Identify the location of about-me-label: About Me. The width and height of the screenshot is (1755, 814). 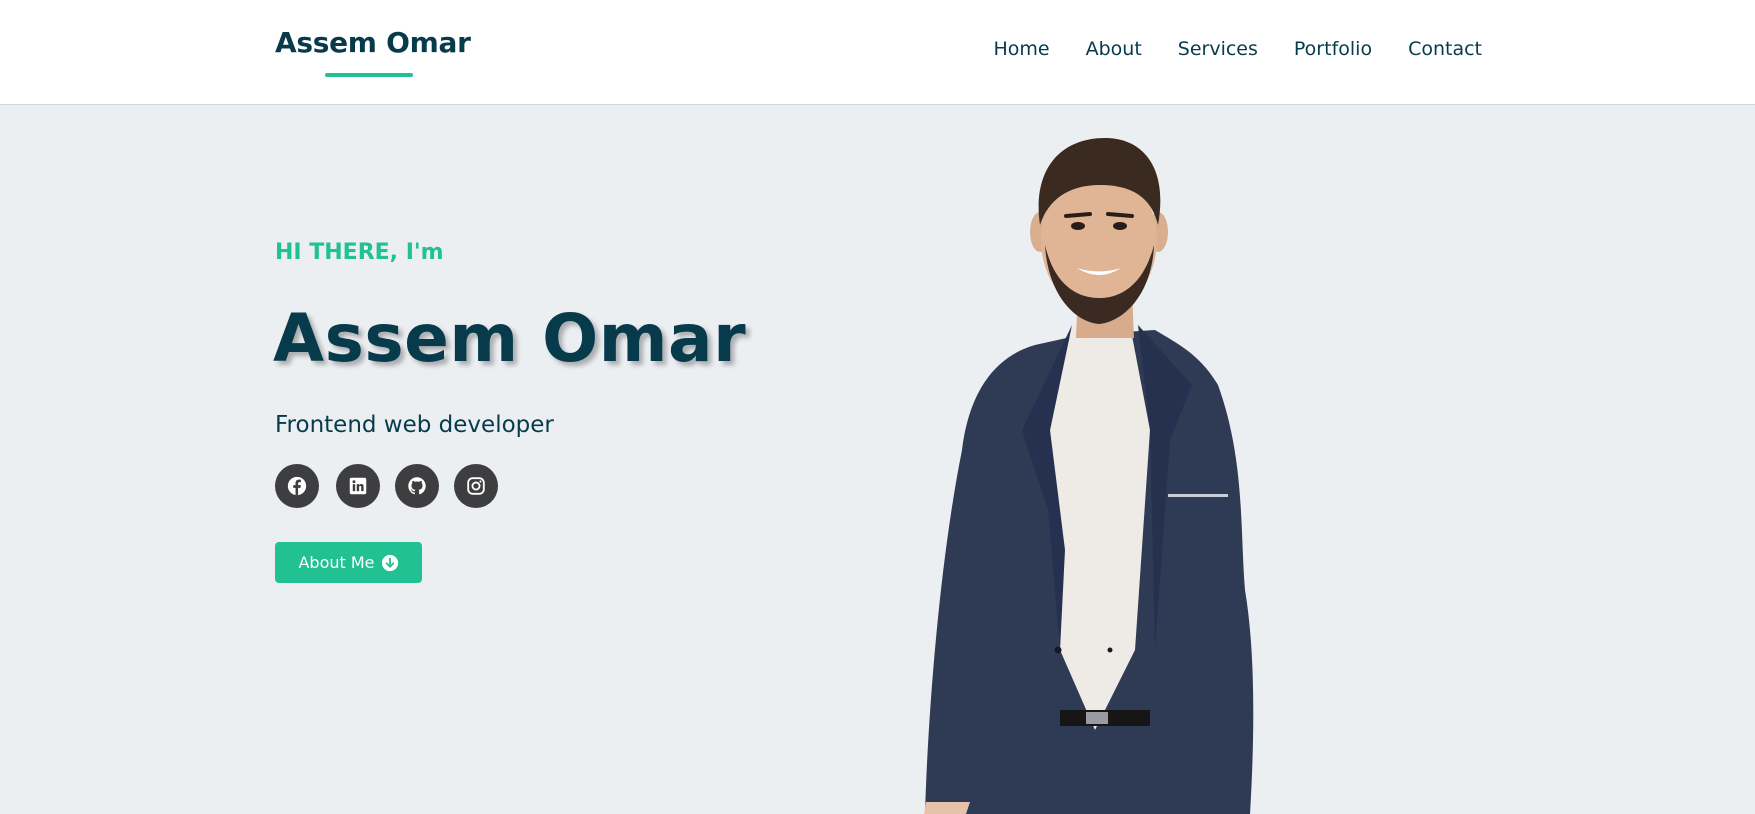
(336, 562).